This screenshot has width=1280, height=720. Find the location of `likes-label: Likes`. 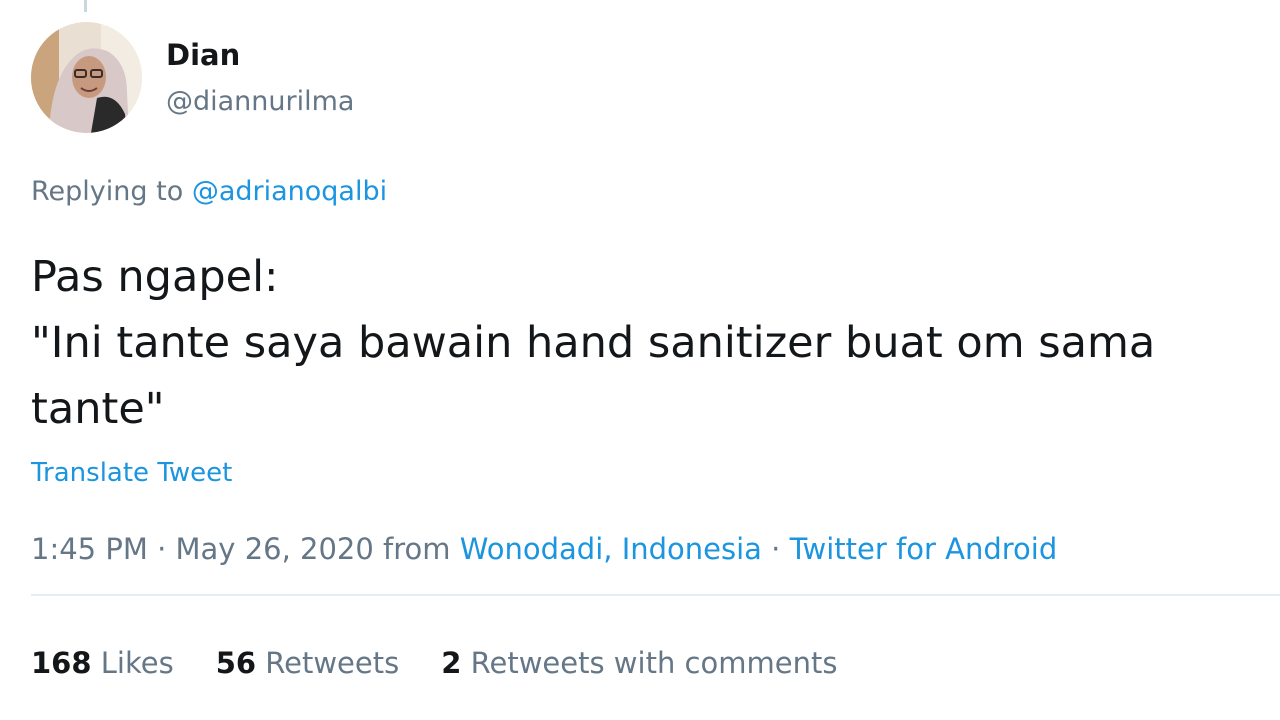

likes-label: Likes is located at coordinates (132, 663).